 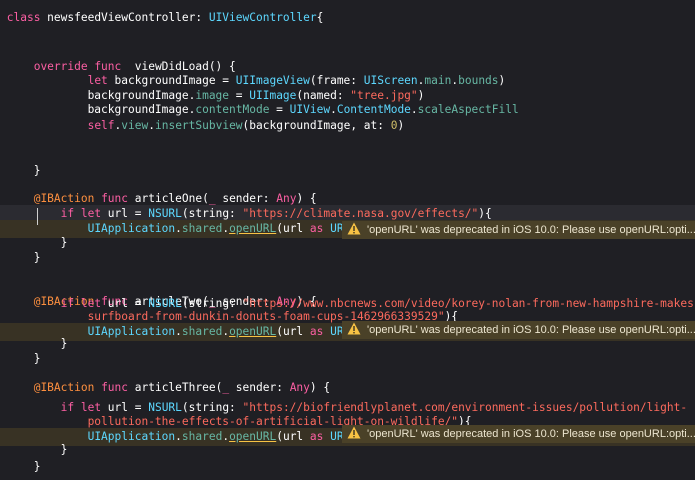 What do you see at coordinates (347, 487) in the screenshot?
I see `window-bottom-margin` at bounding box center [347, 487].